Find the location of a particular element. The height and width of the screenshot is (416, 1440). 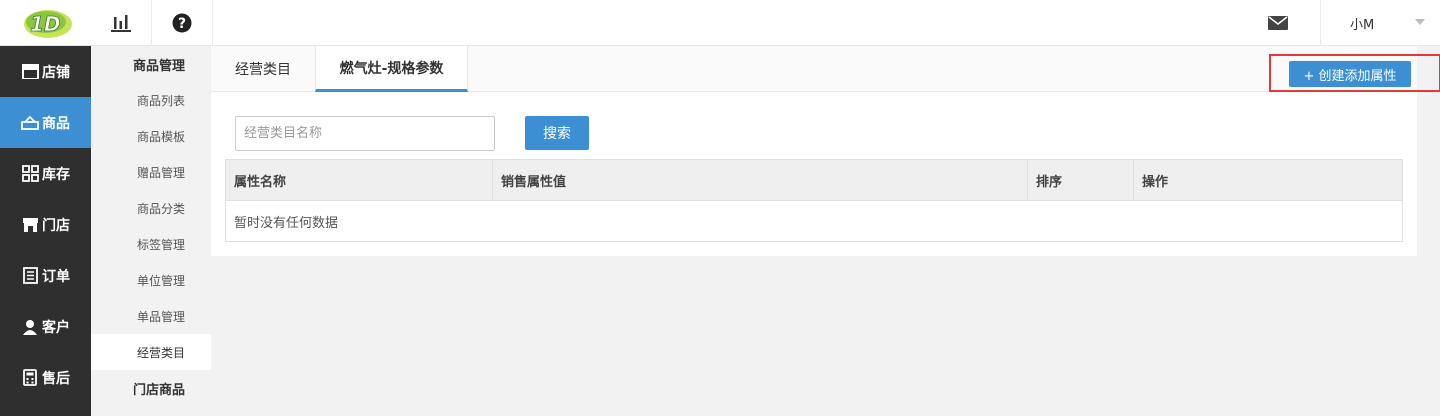

app-logo: 1D is located at coordinates (45, 23).